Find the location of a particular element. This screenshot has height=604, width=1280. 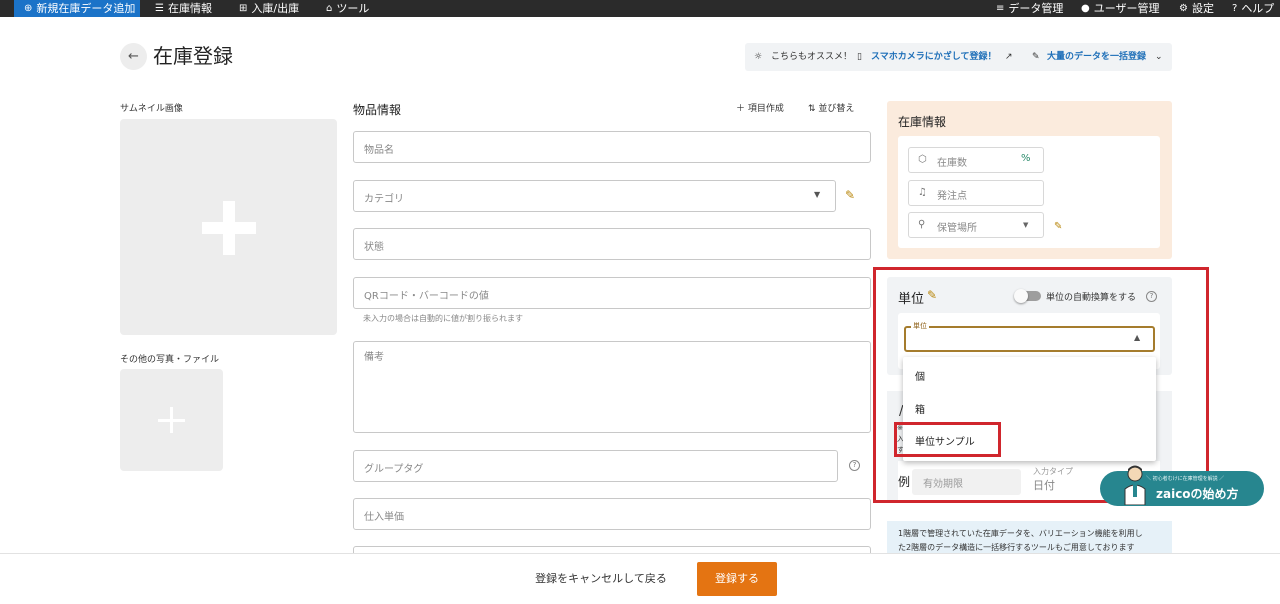

nav-settings-label: 設定 is located at coordinates (1202, 8).